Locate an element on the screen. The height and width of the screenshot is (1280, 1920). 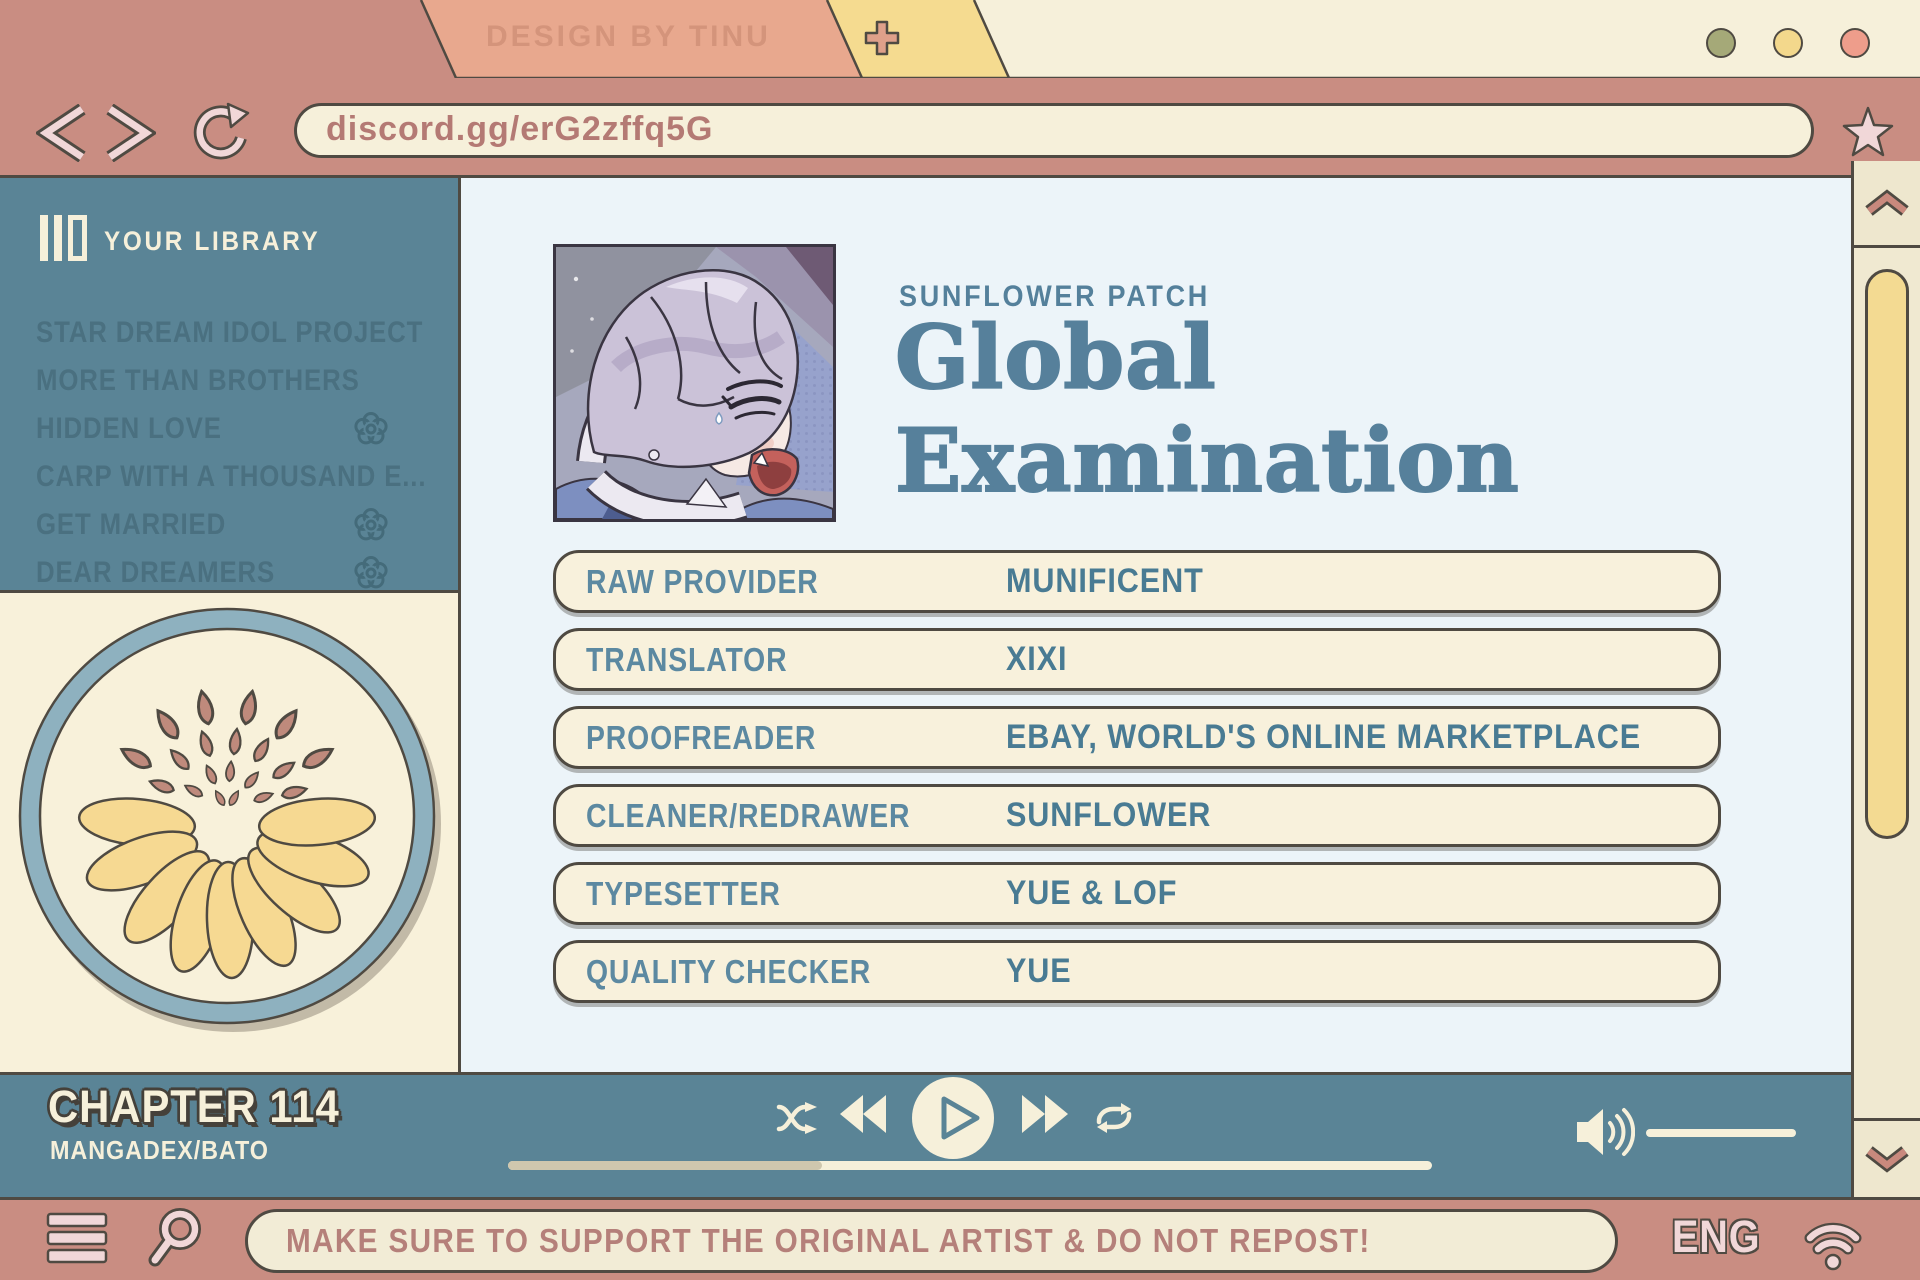
window-close-button is located at coordinates (1855, 43).